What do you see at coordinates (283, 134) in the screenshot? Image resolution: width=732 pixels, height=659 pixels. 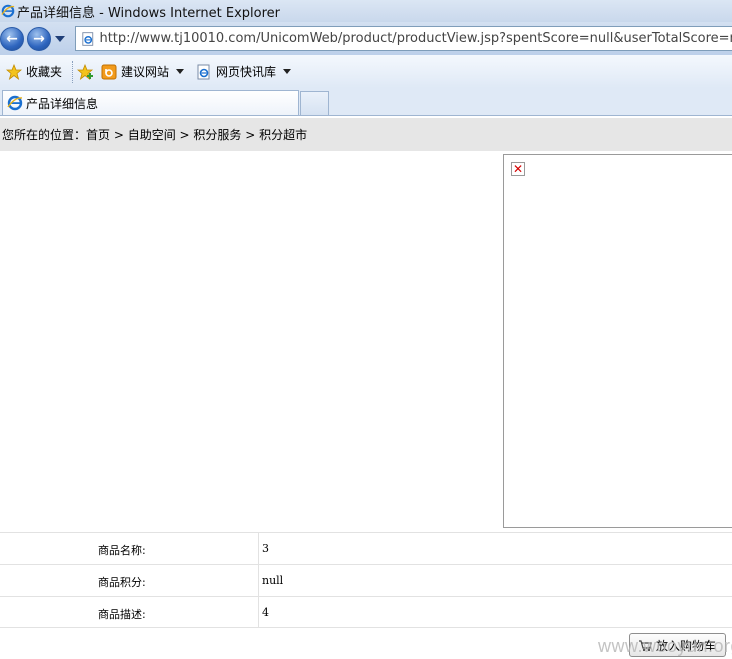 I see `breadcrumb-item-points-market: 积分超市` at bounding box center [283, 134].